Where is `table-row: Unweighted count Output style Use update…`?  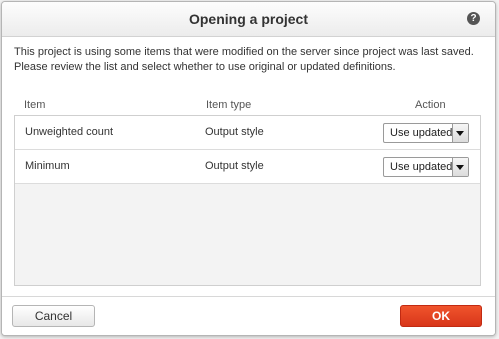 table-row: Unweighted count Output style Use update… is located at coordinates (247, 133).